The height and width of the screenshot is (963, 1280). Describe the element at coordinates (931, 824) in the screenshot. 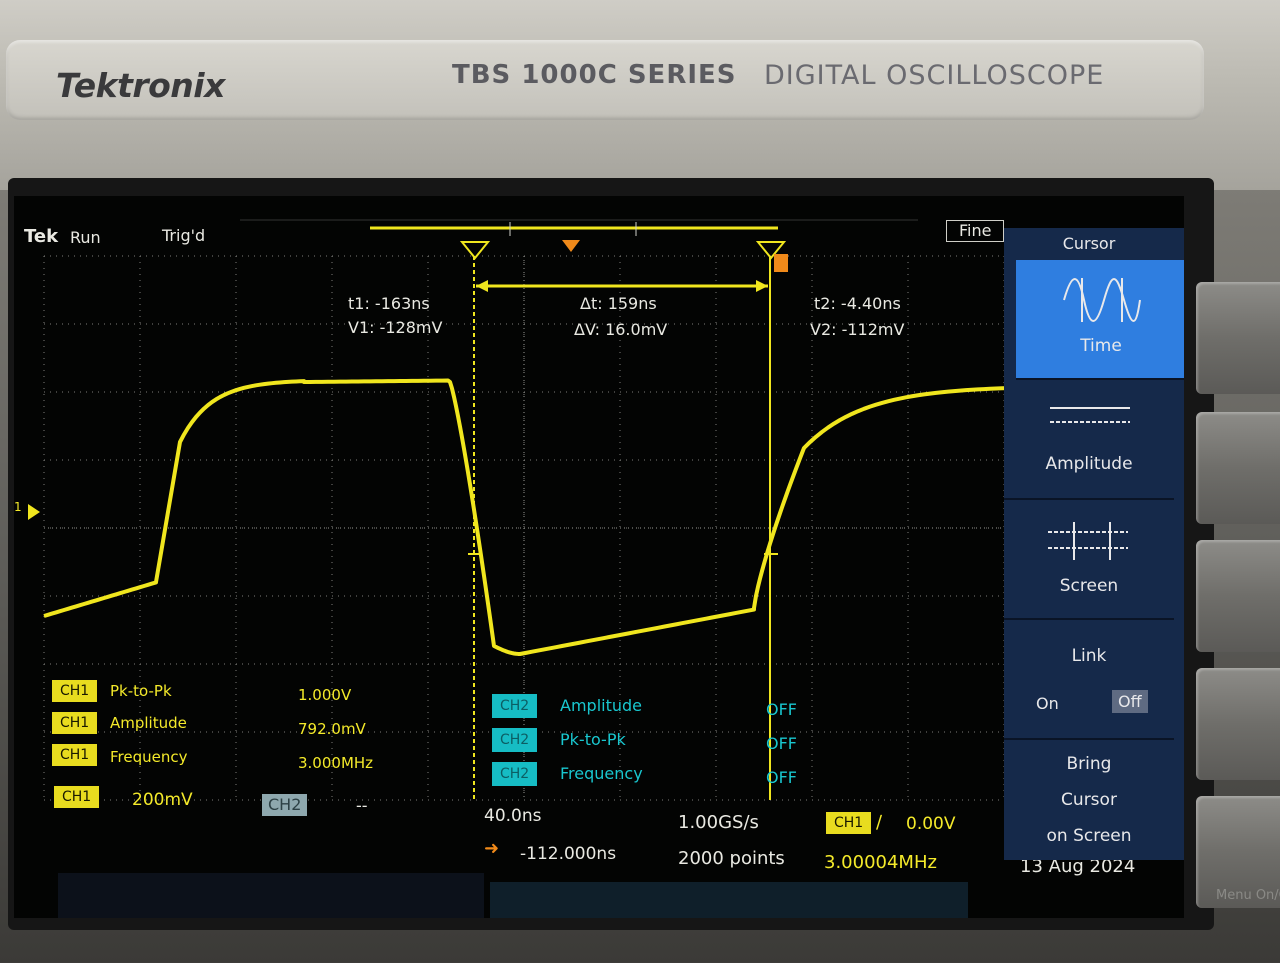

I see `trigger-level: 0.00V` at that location.